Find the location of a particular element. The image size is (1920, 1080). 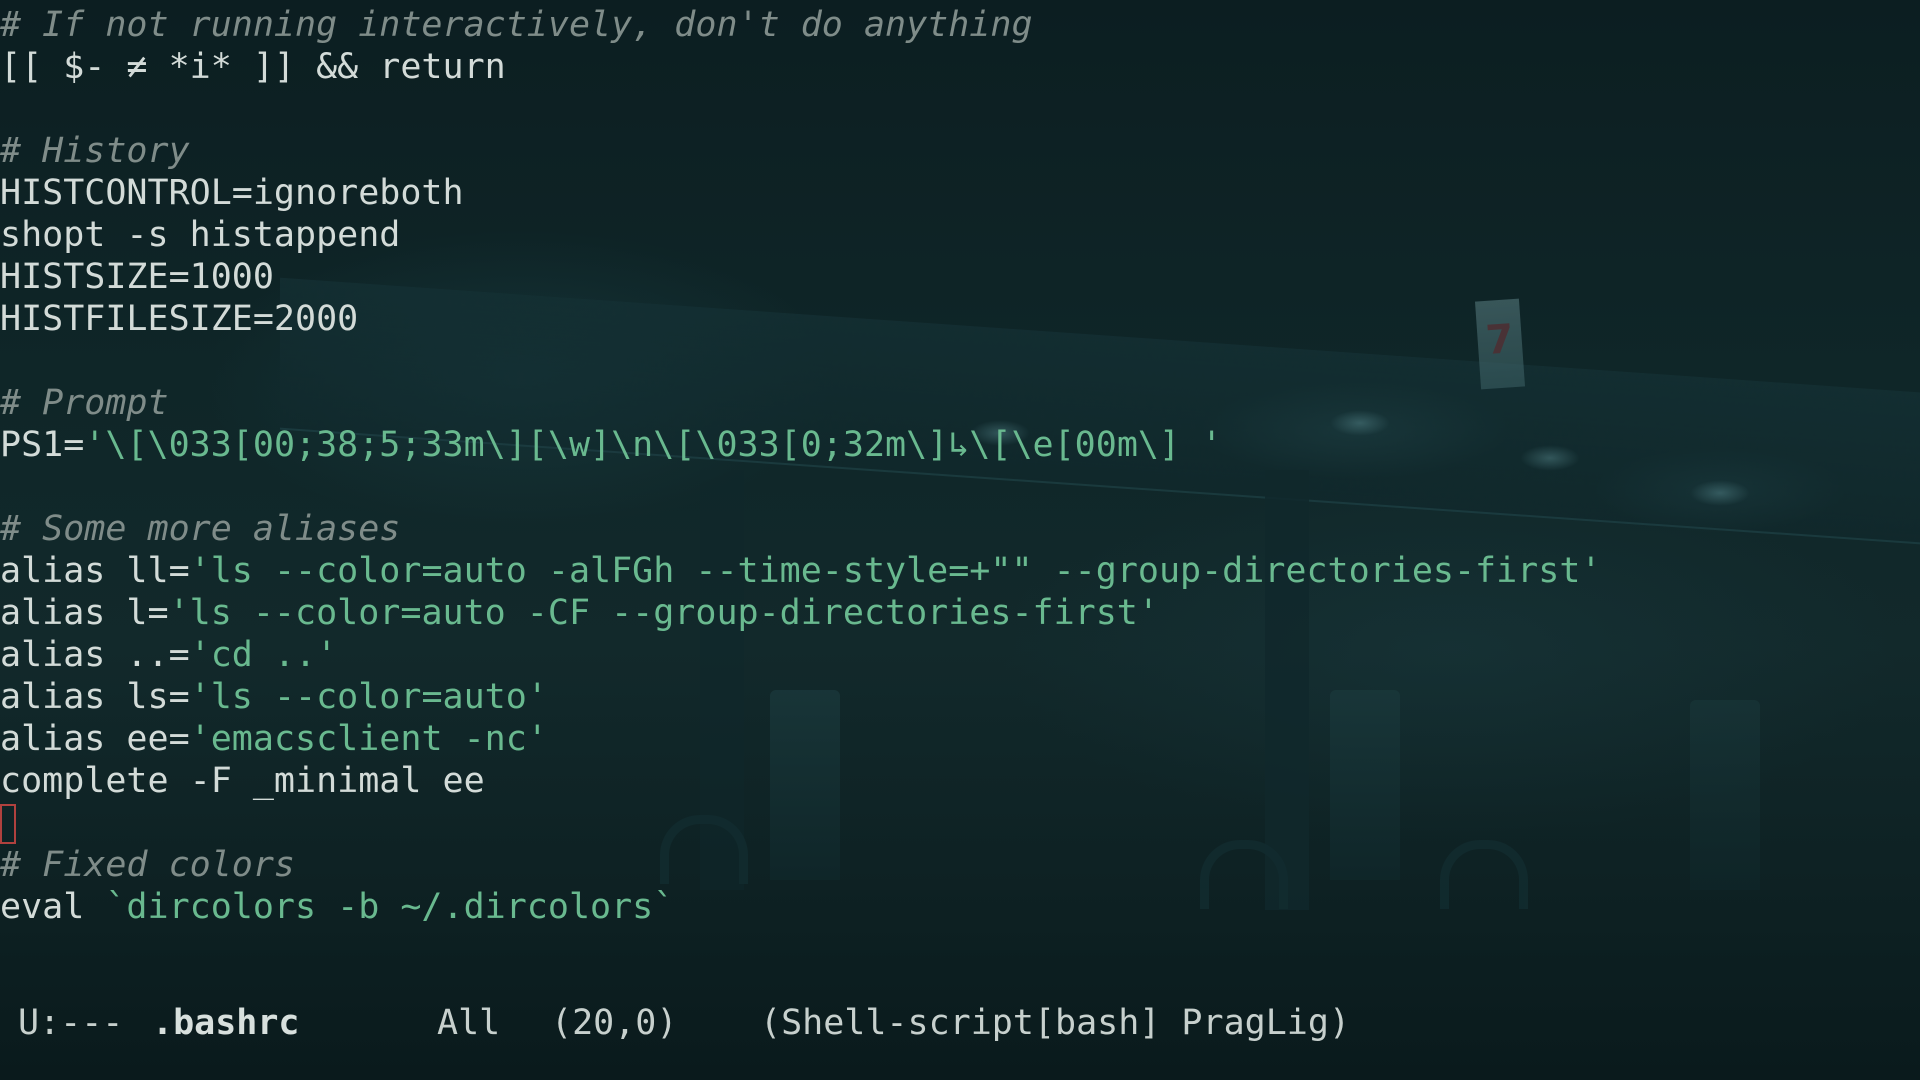

code-string: 'emacsclient -nc' is located at coordinates (368, 739).